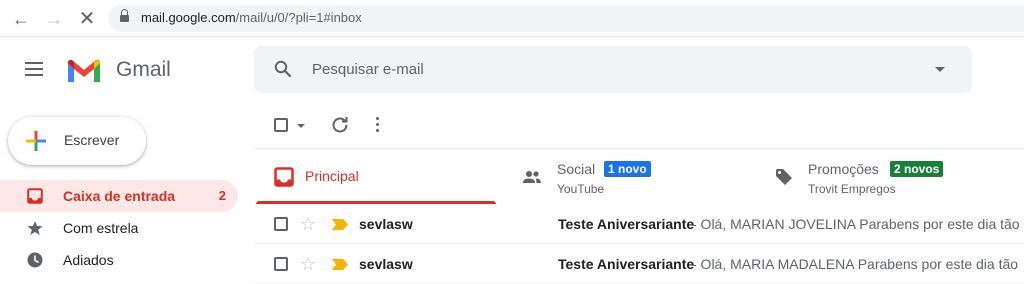 The image size is (1024, 284). What do you see at coordinates (375, 176) in the screenshot?
I see `tab-principal: Principal` at bounding box center [375, 176].